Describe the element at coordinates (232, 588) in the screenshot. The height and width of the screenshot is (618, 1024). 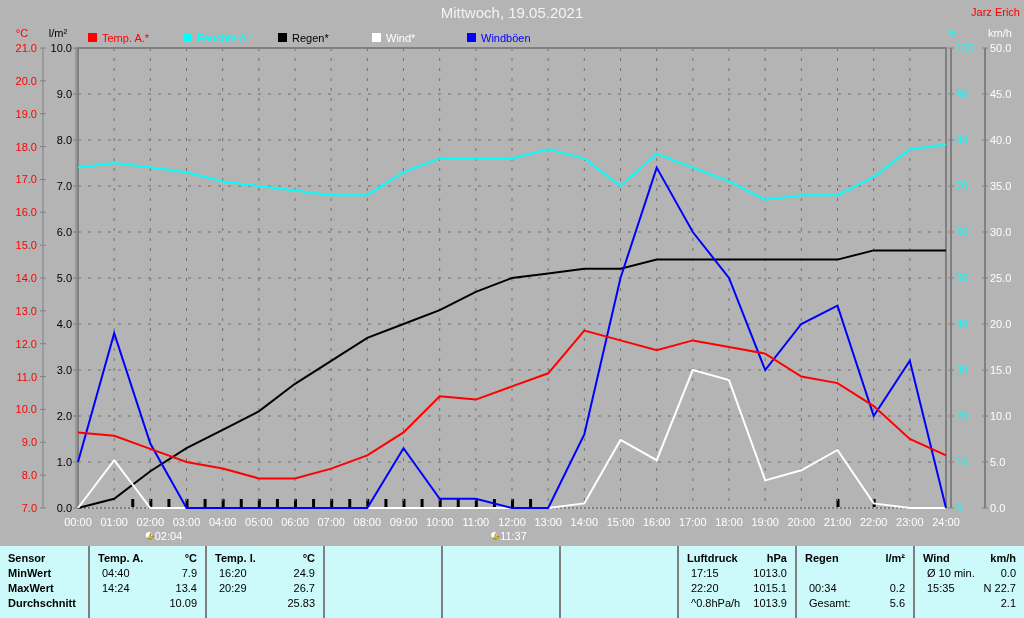
I see `stat-time: 20:29` at that location.